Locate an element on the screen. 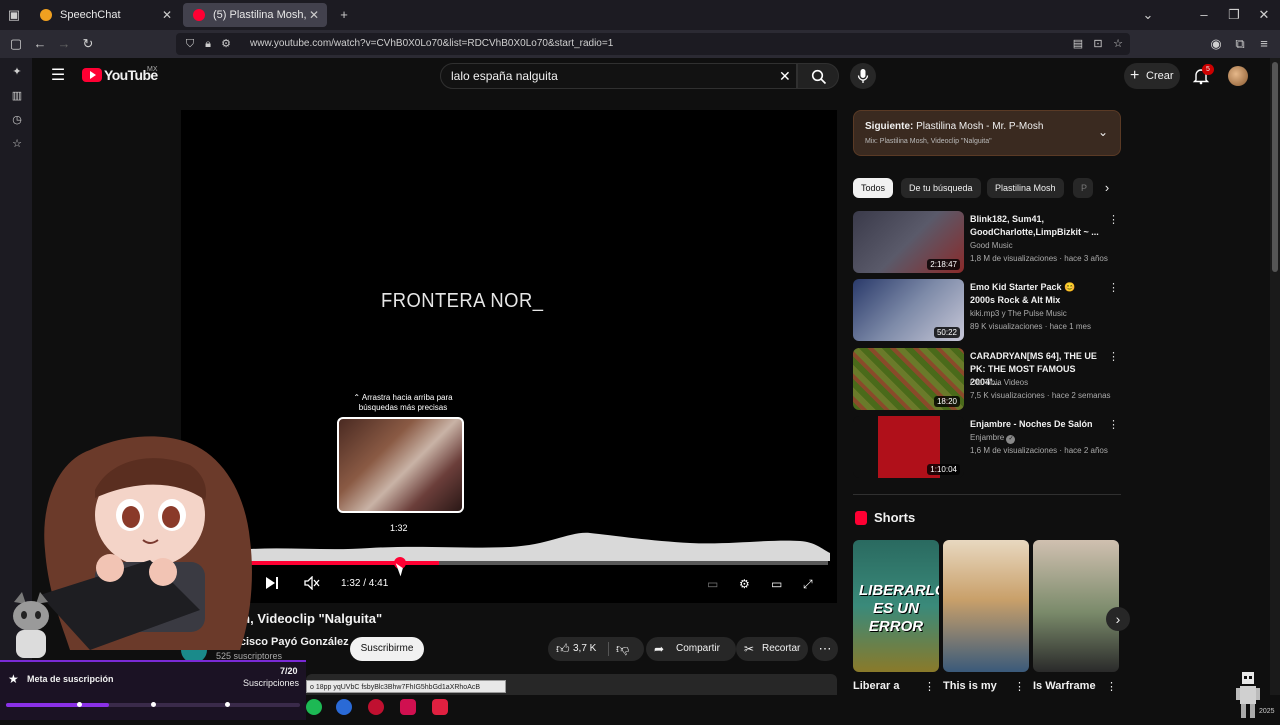 The height and width of the screenshot is (725, 1280). short-title: Is Warframe is located at coordinates (1064, 686).